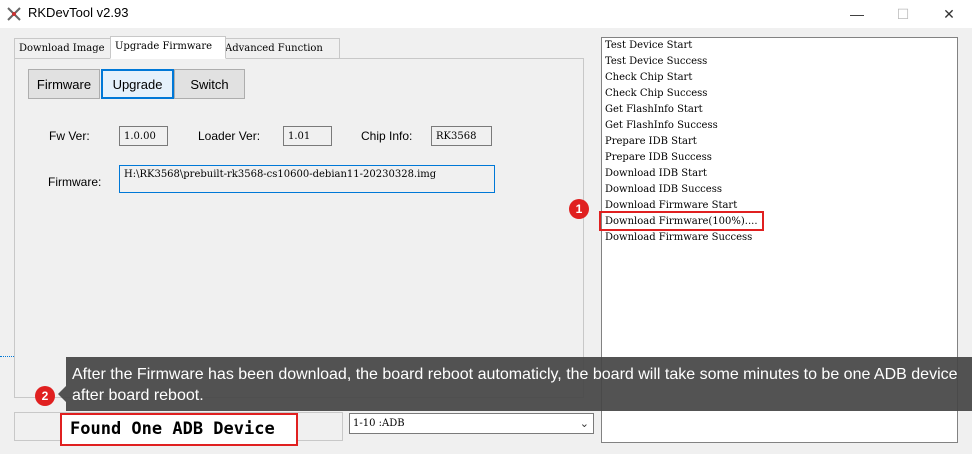 This screenshot has width=972, height=454. I want to click on tab-download-image: Download Image, so click(65, 48).